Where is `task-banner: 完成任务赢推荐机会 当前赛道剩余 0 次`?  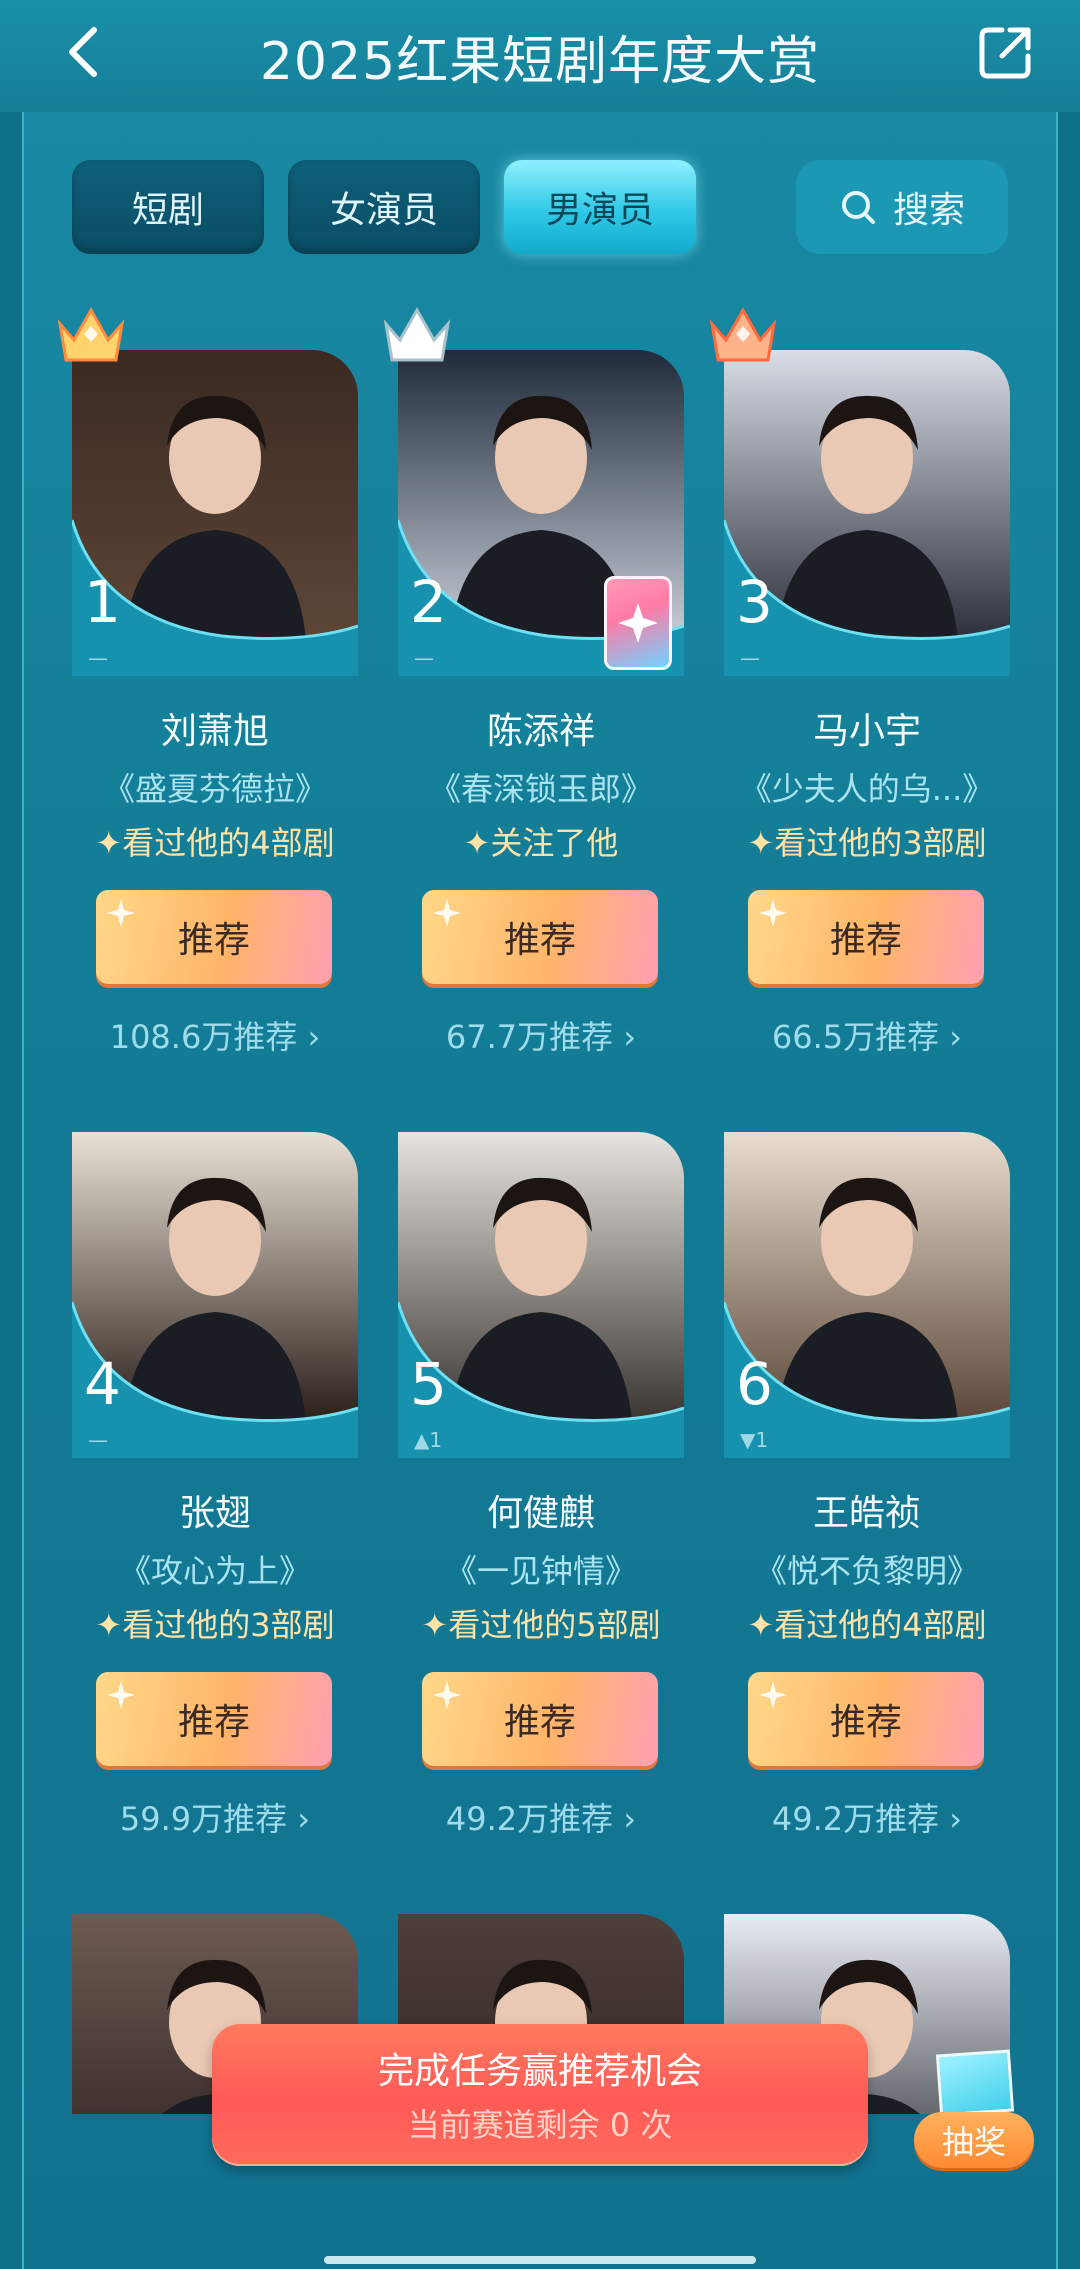 task-banner: 完成任务赢推荐机会 当前赛道剩余 0 次 is located at coordinates (540, 2095).